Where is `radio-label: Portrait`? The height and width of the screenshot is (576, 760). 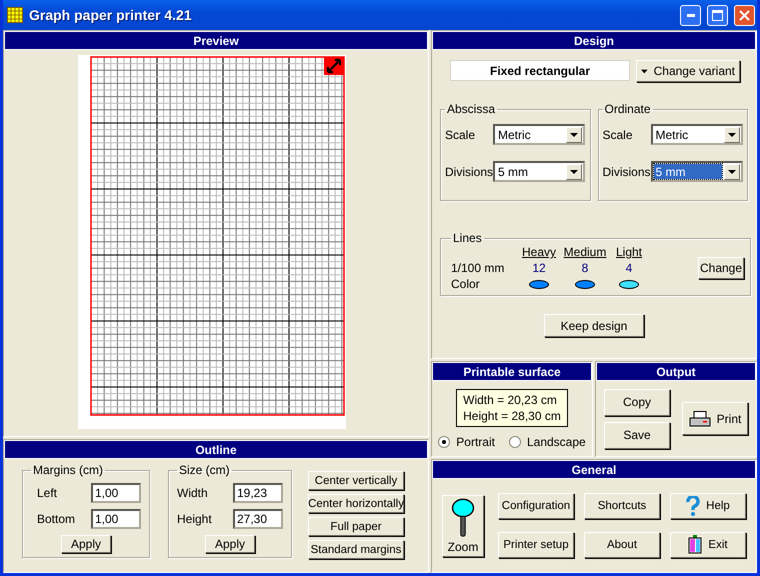 radio-label: Portrait is located at coordinates (475, 442).